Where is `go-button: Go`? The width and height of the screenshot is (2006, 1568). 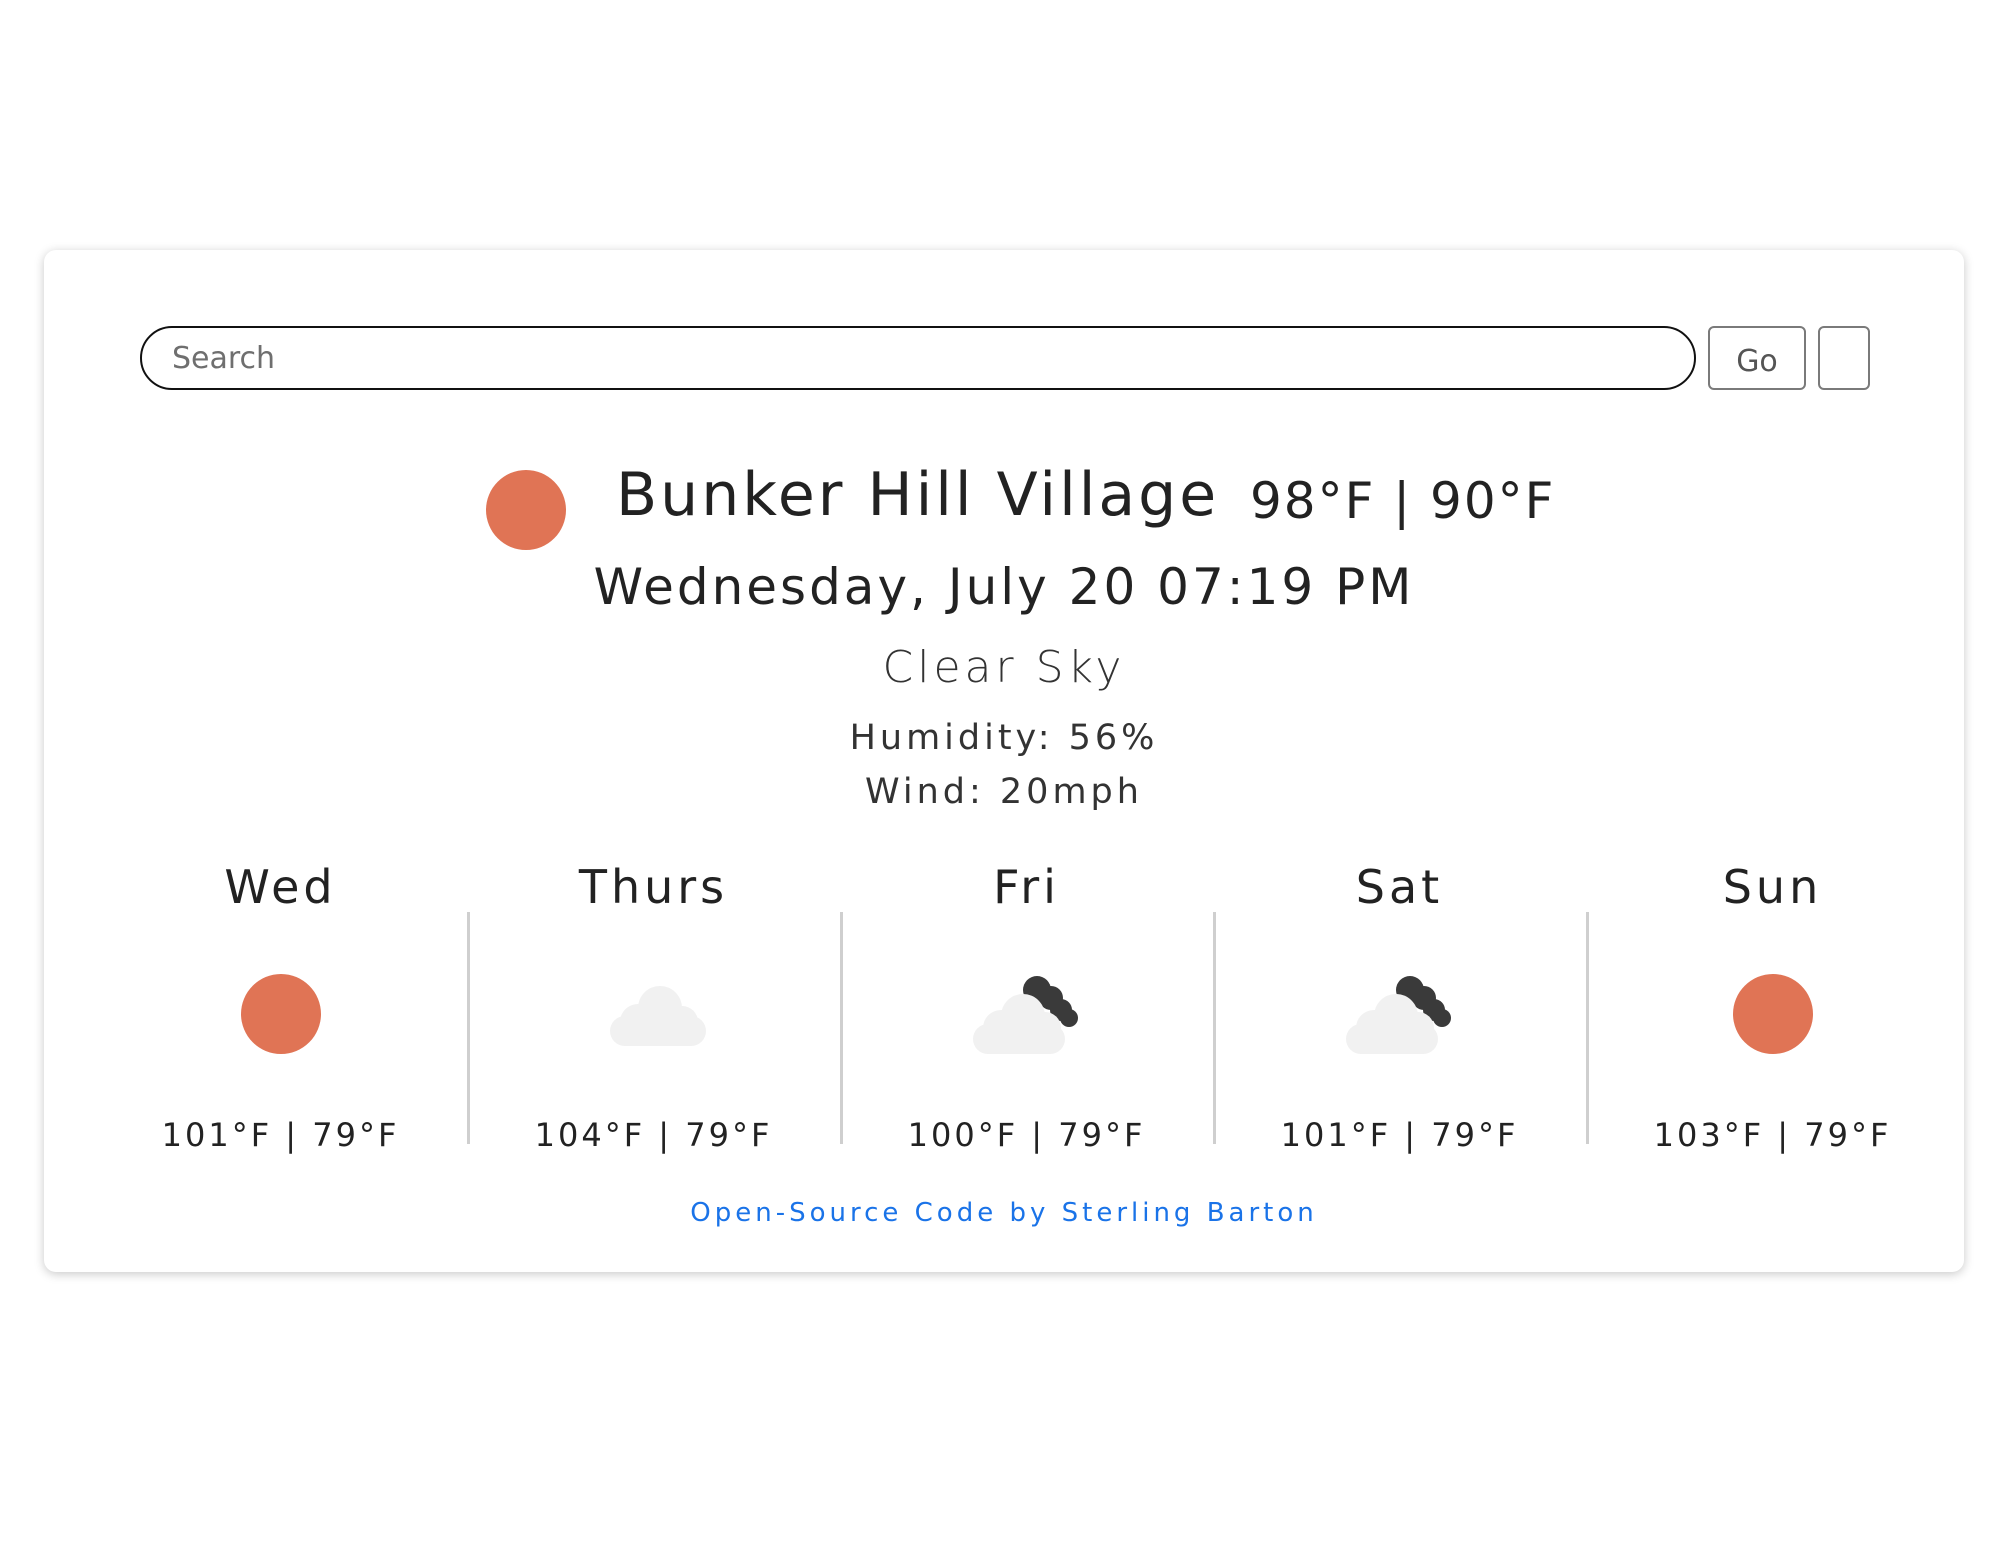 go-button: Go is located at coordinates (1757, 358).